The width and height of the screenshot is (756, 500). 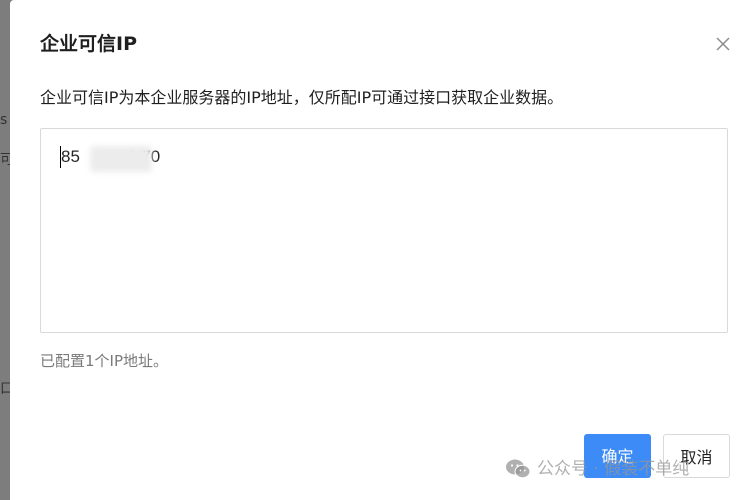 What do you see at coordinates (617, 456) in the screenshot?
I see `confirm-button: 确定` at bounding box center [617, 456].